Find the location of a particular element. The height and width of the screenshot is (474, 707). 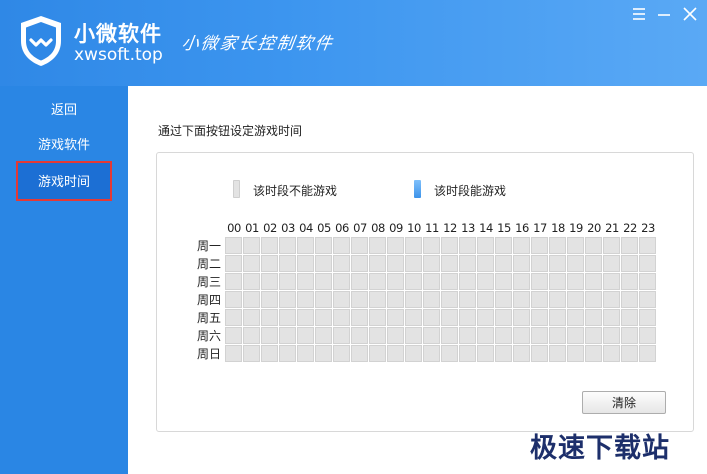

sidebar-item-game-software: 游戏软件 is located at coordinates (64, 146).